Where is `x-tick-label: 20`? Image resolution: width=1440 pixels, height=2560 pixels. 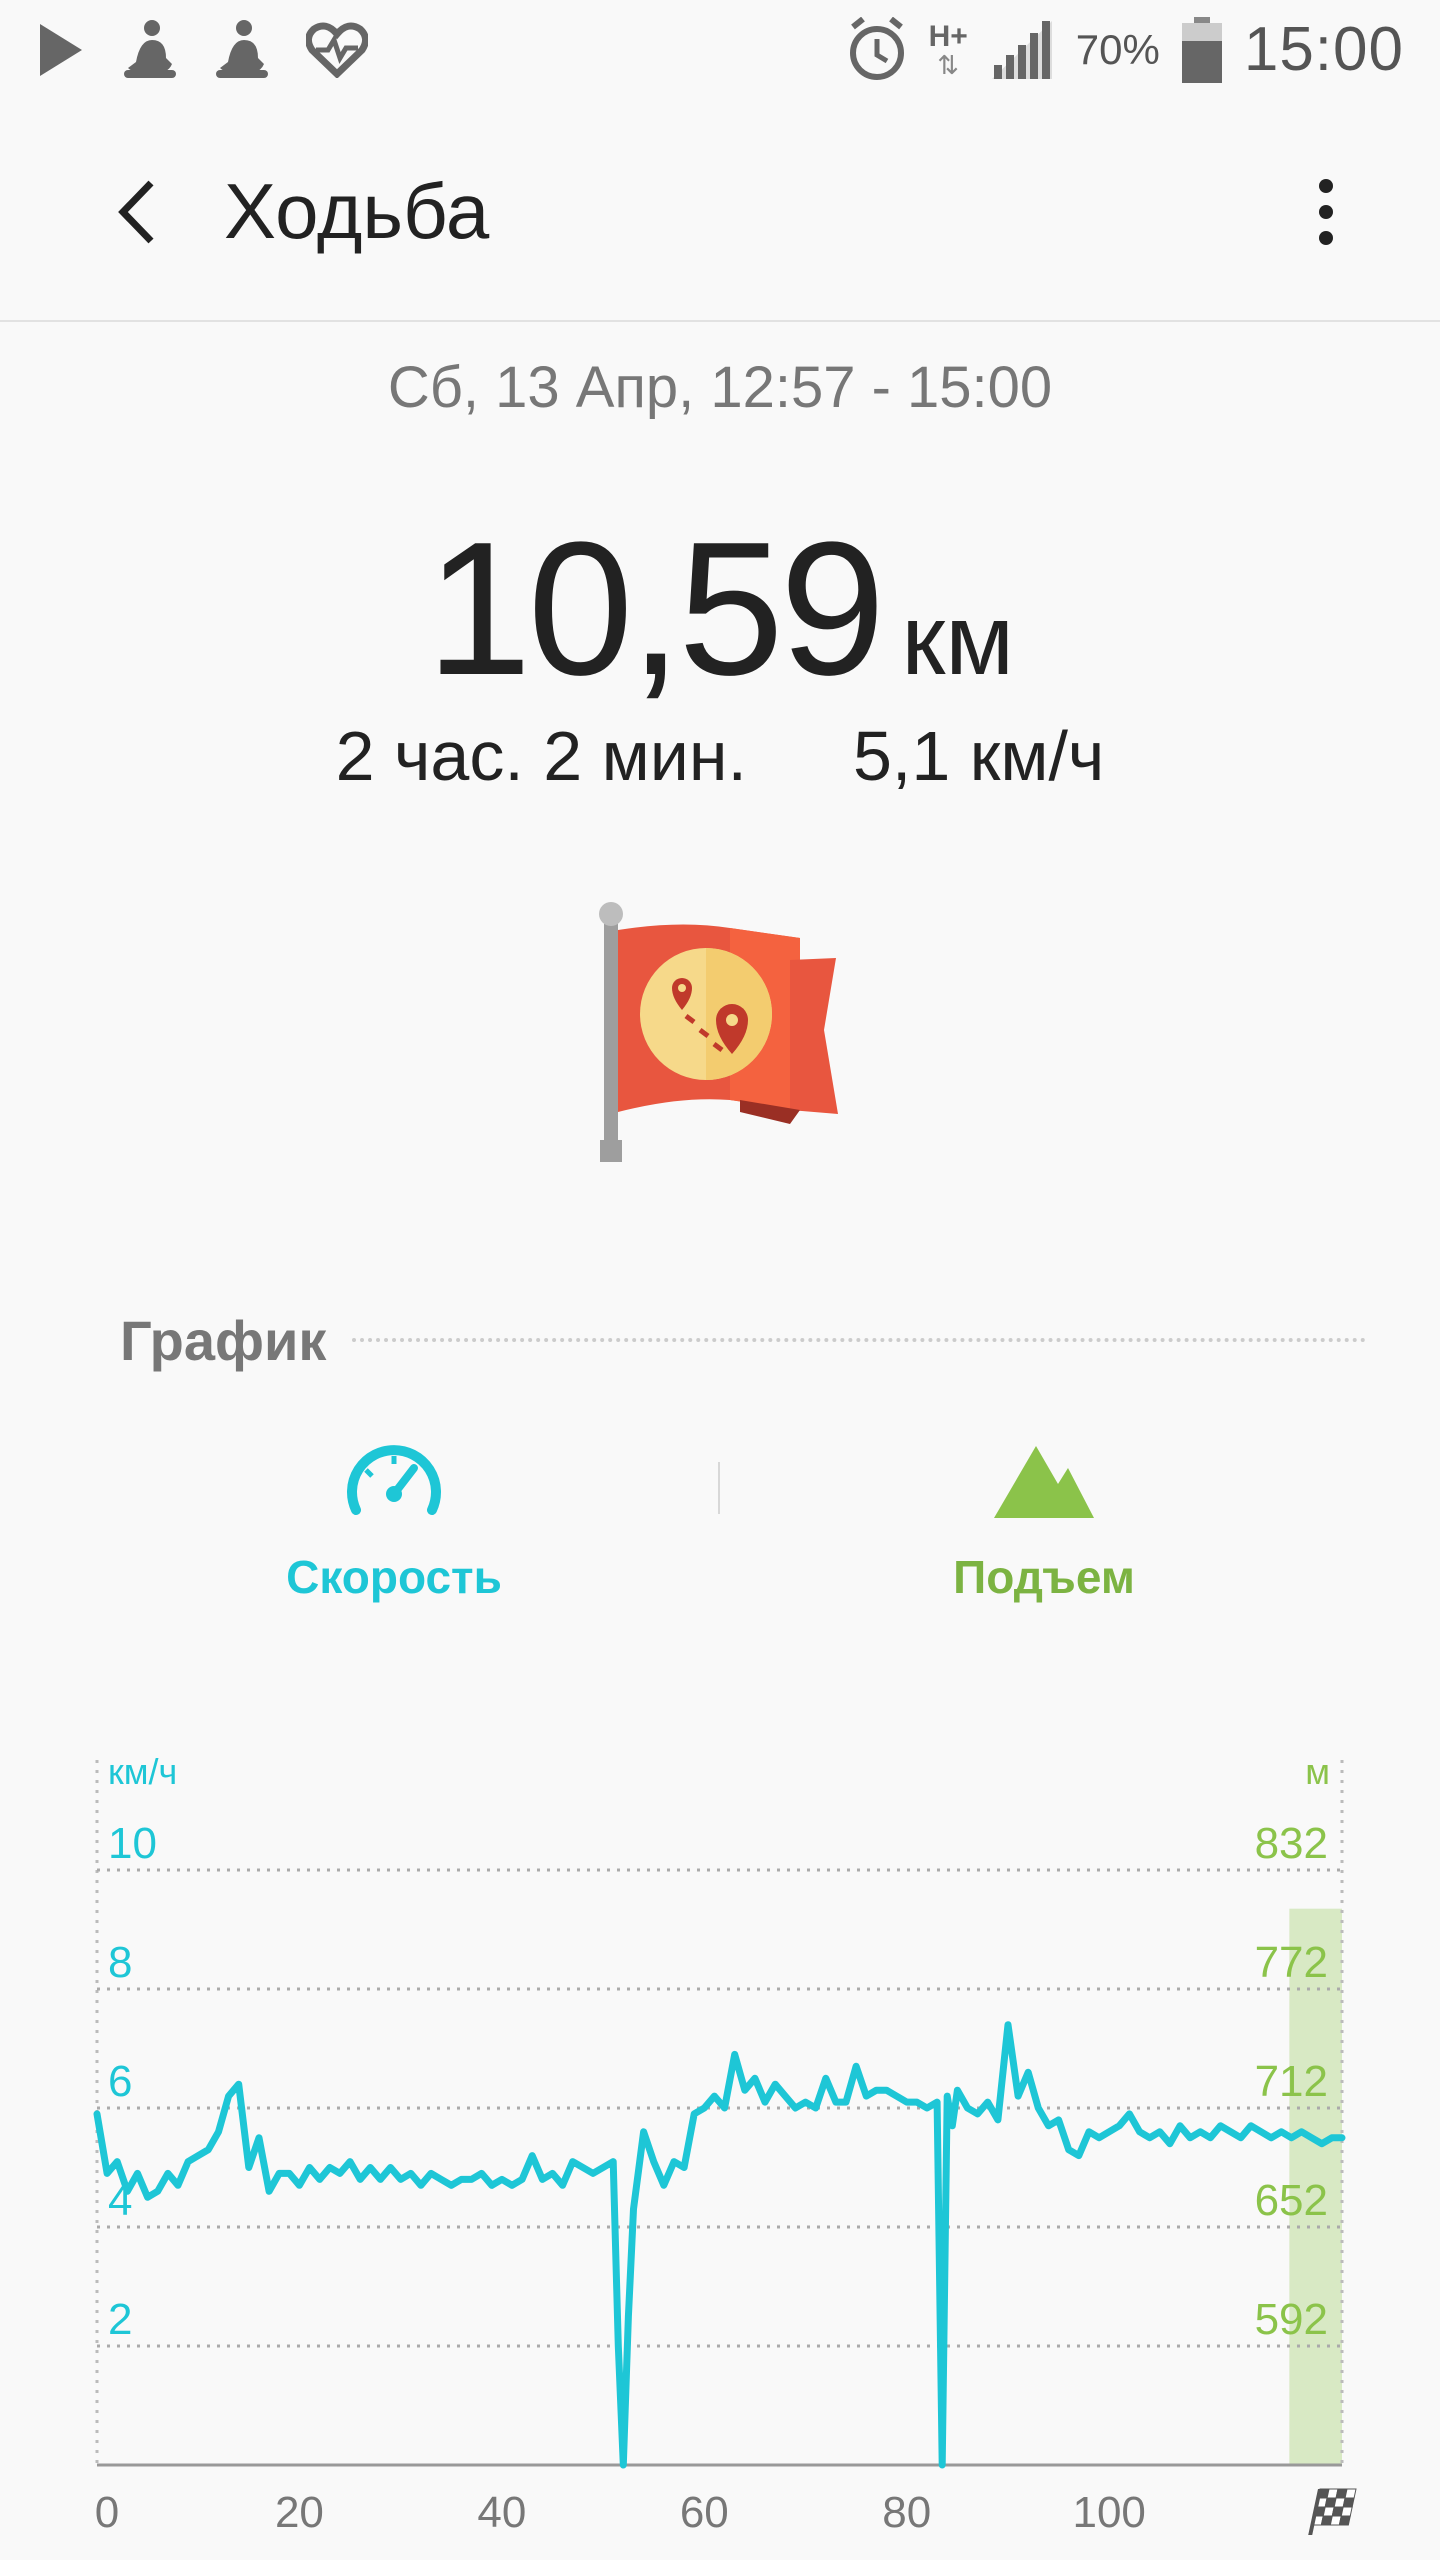
x-tick-label: 20 is located at coordinates (299, 2512).